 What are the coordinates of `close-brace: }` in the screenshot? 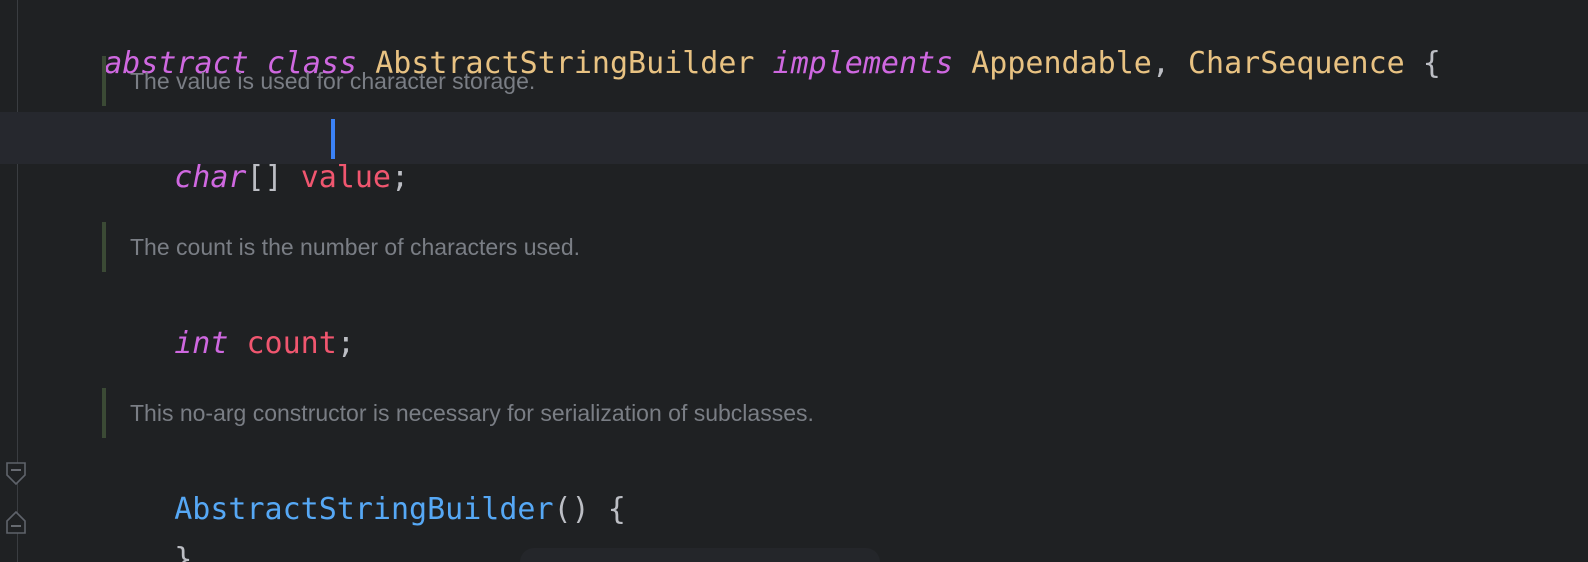 It's located at (183, 552).